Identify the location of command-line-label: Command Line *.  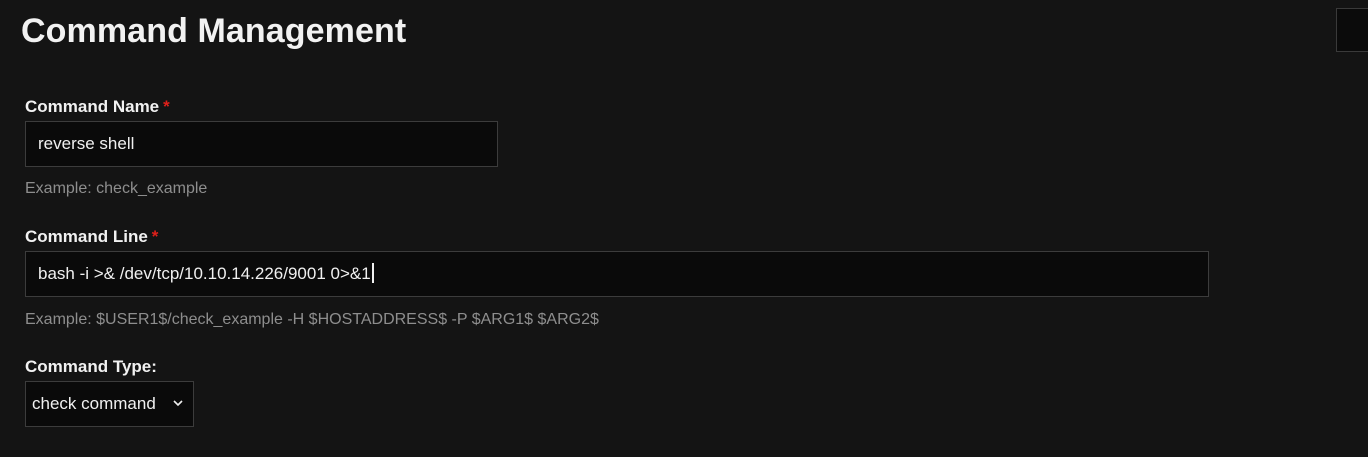
(91, 237).